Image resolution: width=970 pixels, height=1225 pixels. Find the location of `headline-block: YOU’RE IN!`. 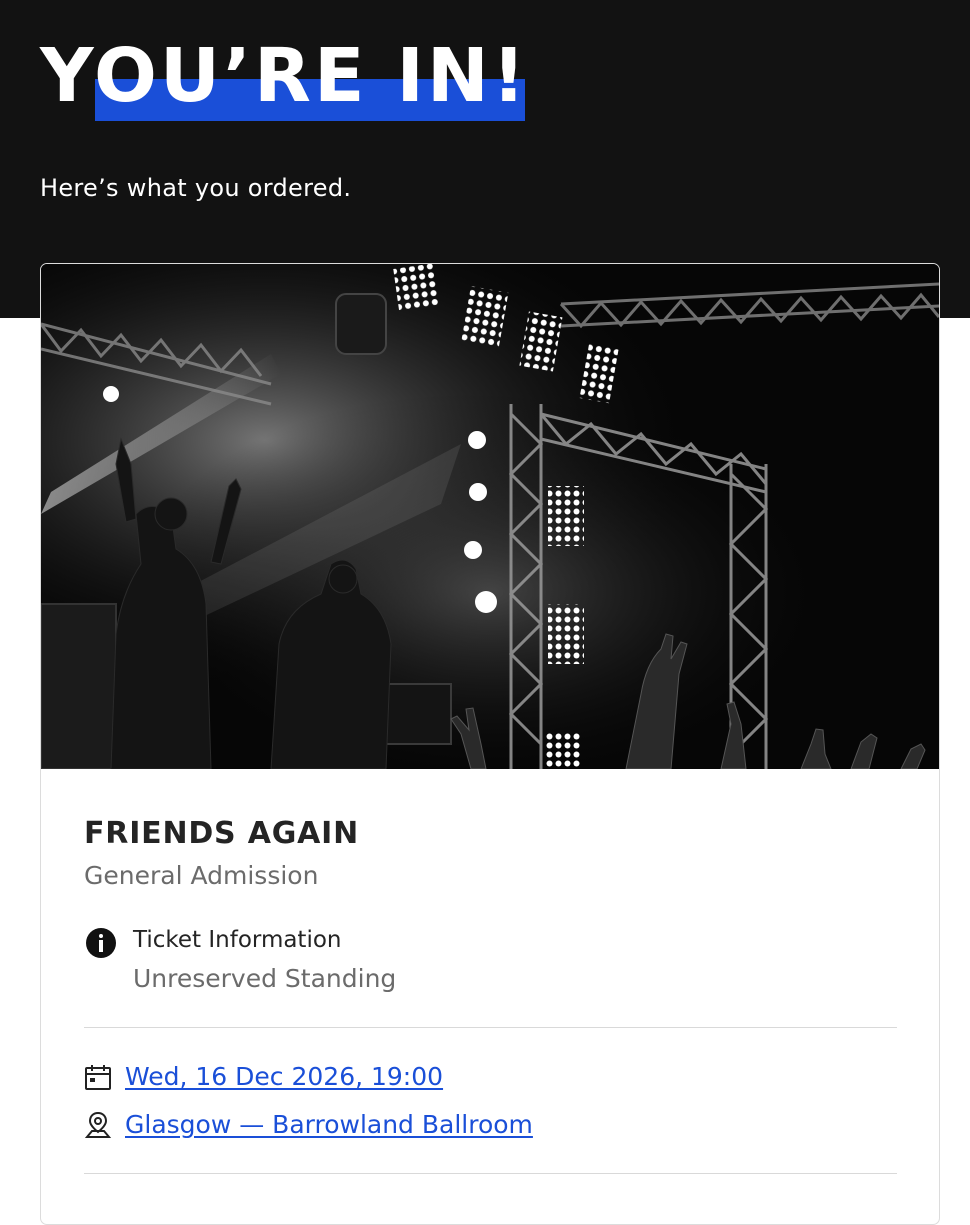

headline-block: YOU’RE IN! is located at coordinates (300, 79).